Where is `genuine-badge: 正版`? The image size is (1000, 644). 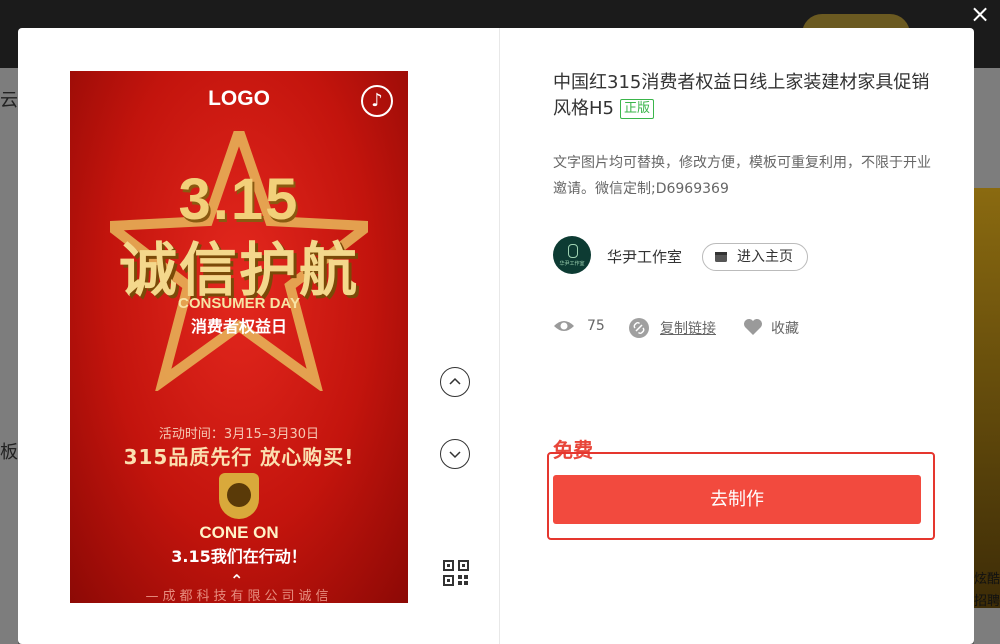
genuine-badge: 正版 is located at coordinates (637, 109).